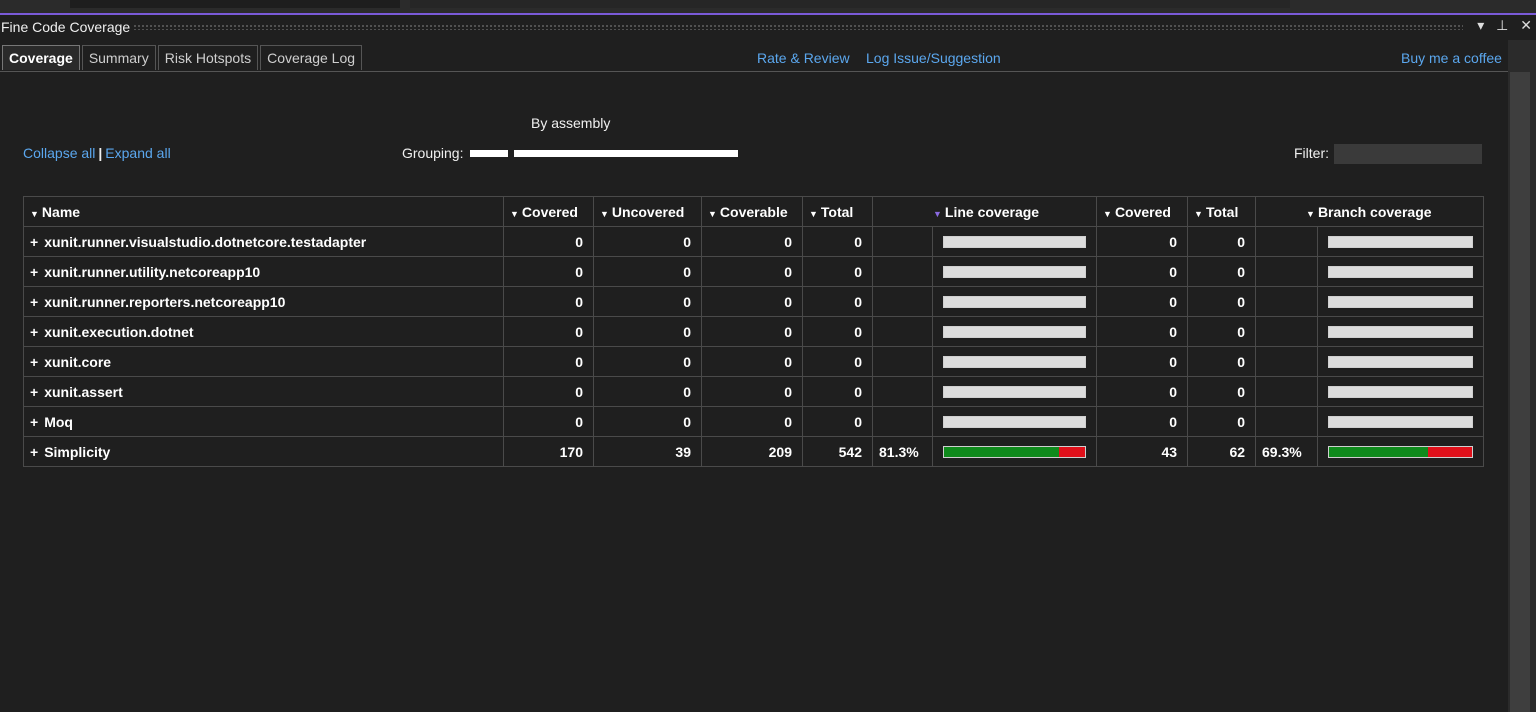  What do you see at coordinates (1451, 58) in the screenshot?
I see `buy-coffee-link: Buy me a coffee` at bounding box center [1451, 58].